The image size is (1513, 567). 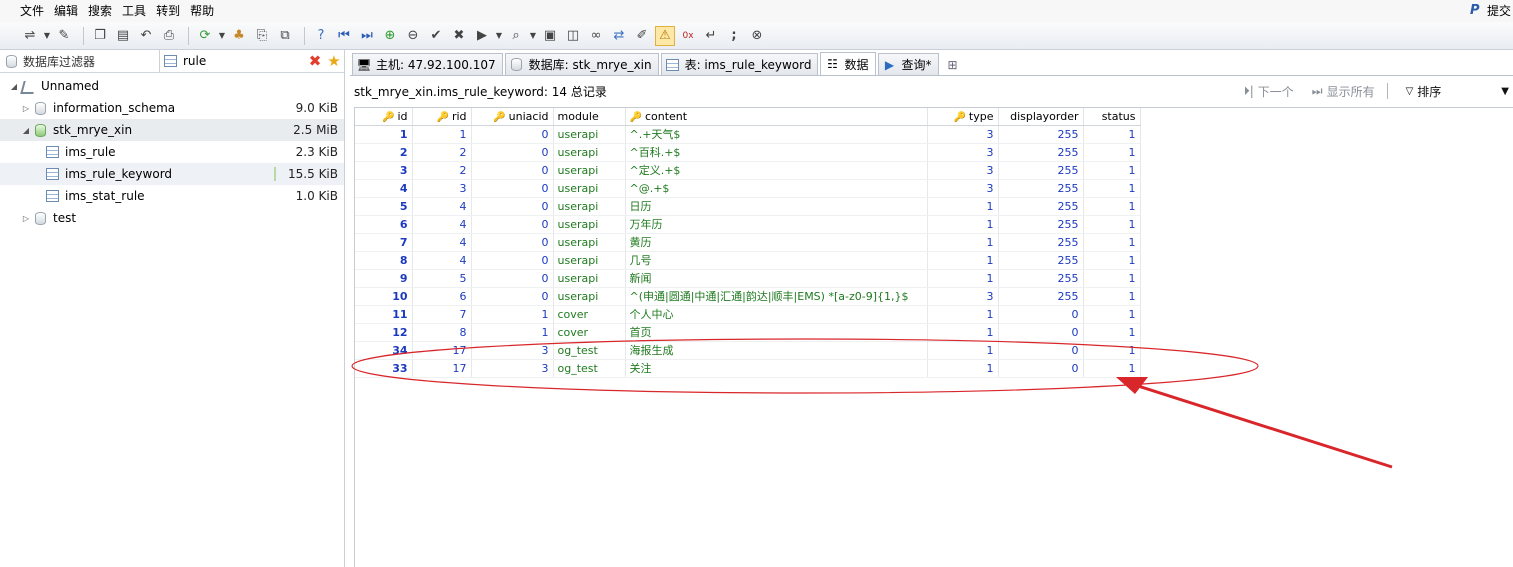 What do you see at coordinates (642, 36) in the screenshot?
I see `edit-icon: ✐` at bounding box center [642, 36].